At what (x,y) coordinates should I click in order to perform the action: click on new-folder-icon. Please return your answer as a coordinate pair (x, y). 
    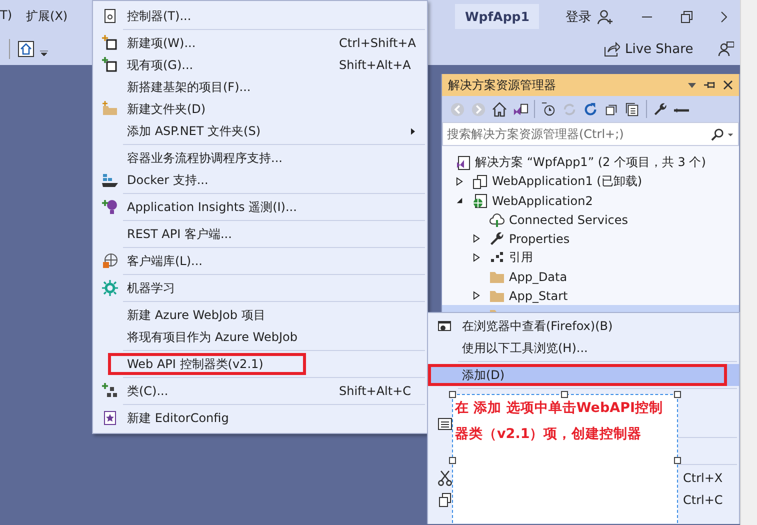
    Looking at the image, I should click on (110, 109).